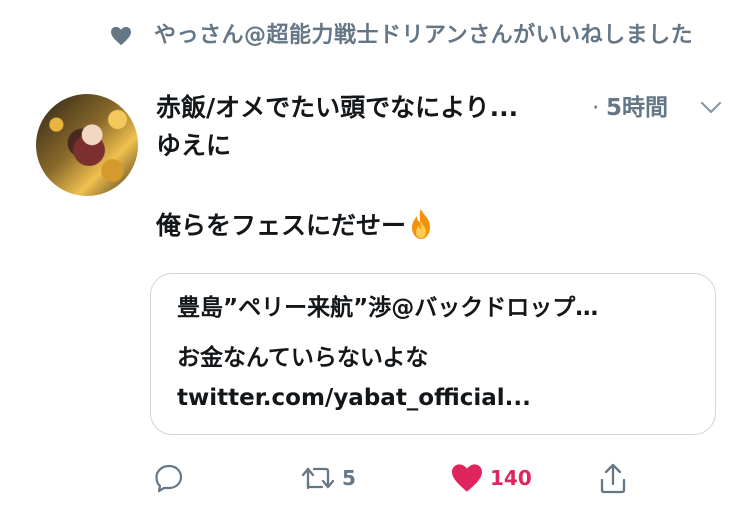 Image resolution: width=750 pixels, height=510 pixels. Describe the element at coordinates (318, 478) in the screenshot. I see `retweet-icon` at that location.